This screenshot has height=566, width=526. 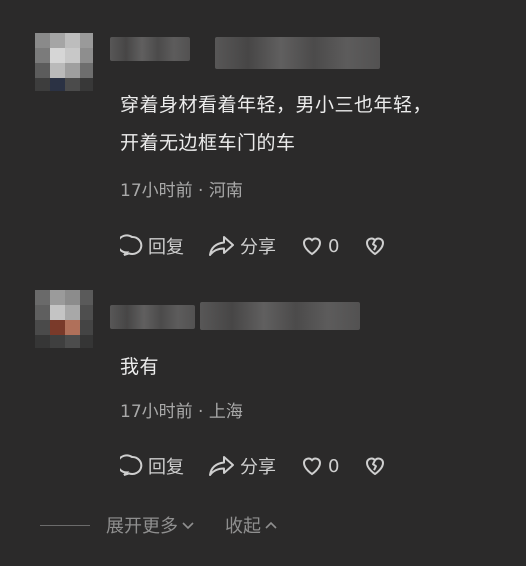 What do you see at coordinates (271, 525) in the screenshot?
I see `chevron-up-icon` at bounding box center [271, 525].